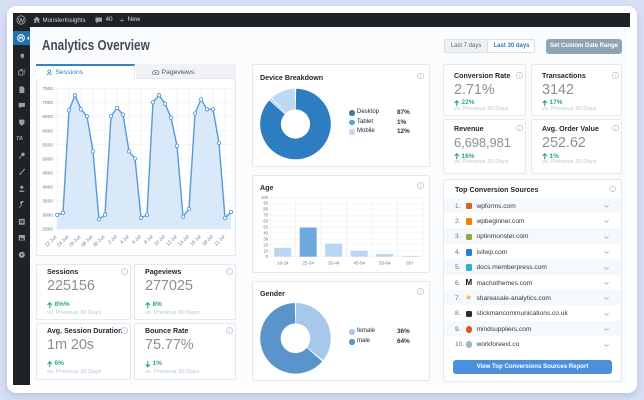 The height and width of the screenshot is (400, 644). Describe the element at coordinates (265, 197) in the screenshot. I see `svg-text: 100` at that location.